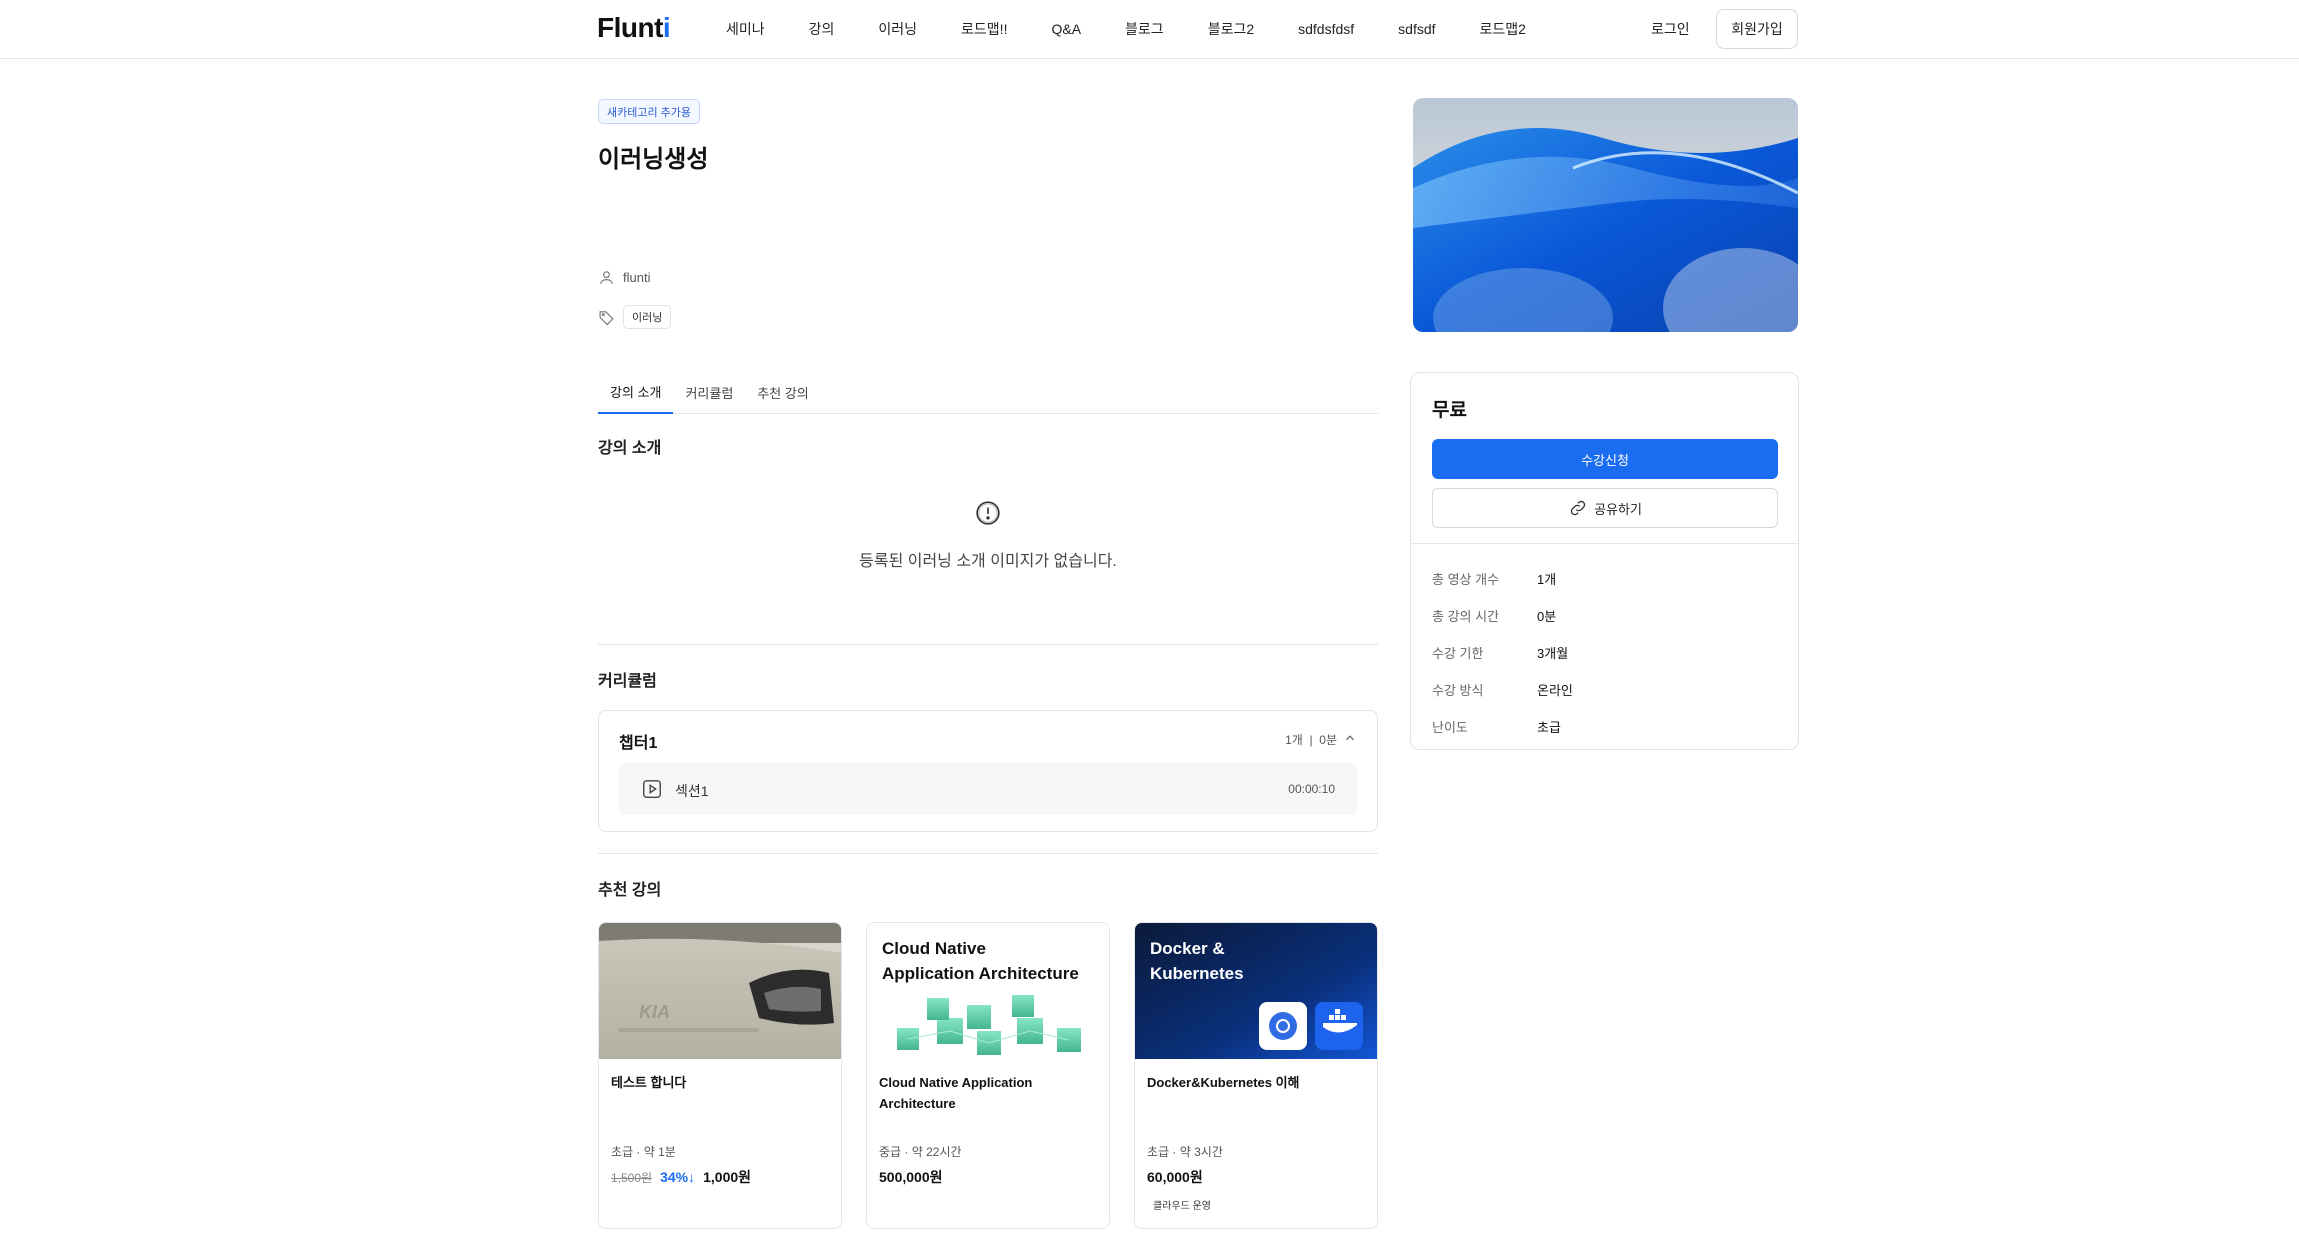 The height and width of the screenshot is (1248, 2299). Describe the element at coordinates (634, 28) in the screenshot. I see `flunti-logo: Flunti` at that location.